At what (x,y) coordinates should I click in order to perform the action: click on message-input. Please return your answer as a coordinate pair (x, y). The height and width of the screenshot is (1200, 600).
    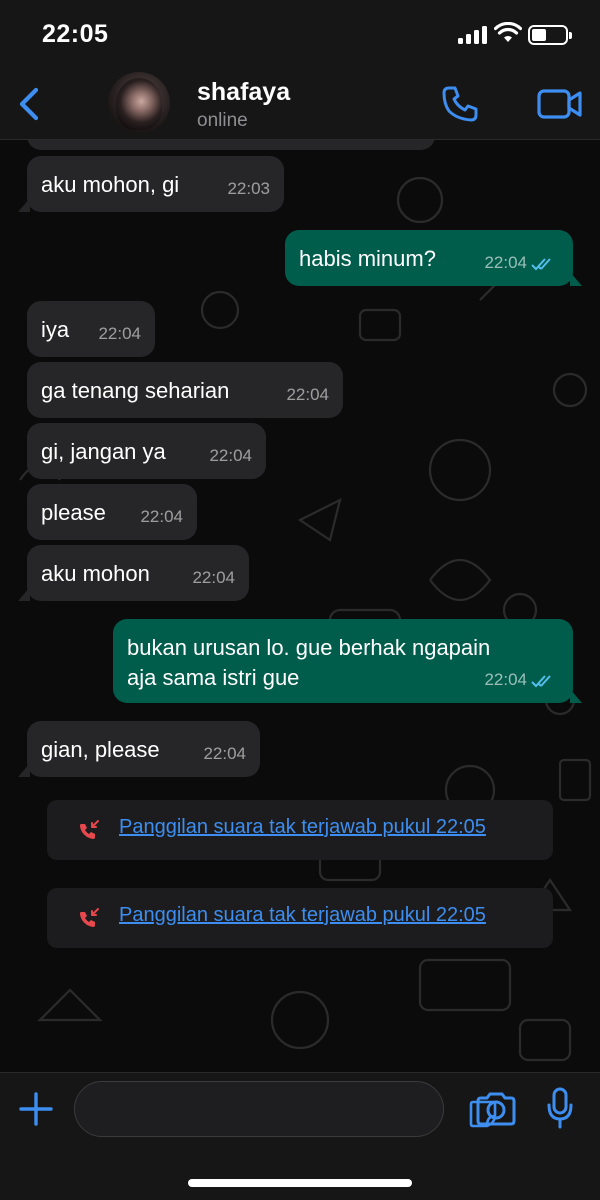
    Looking at the image, I should click on (240, 1109).